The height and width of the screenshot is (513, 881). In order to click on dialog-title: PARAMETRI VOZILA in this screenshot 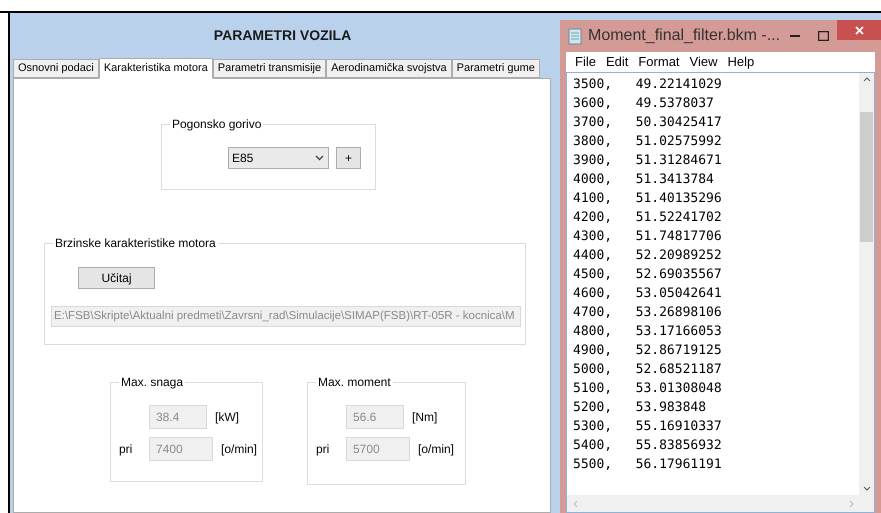, I will do `click(282, 35)`.